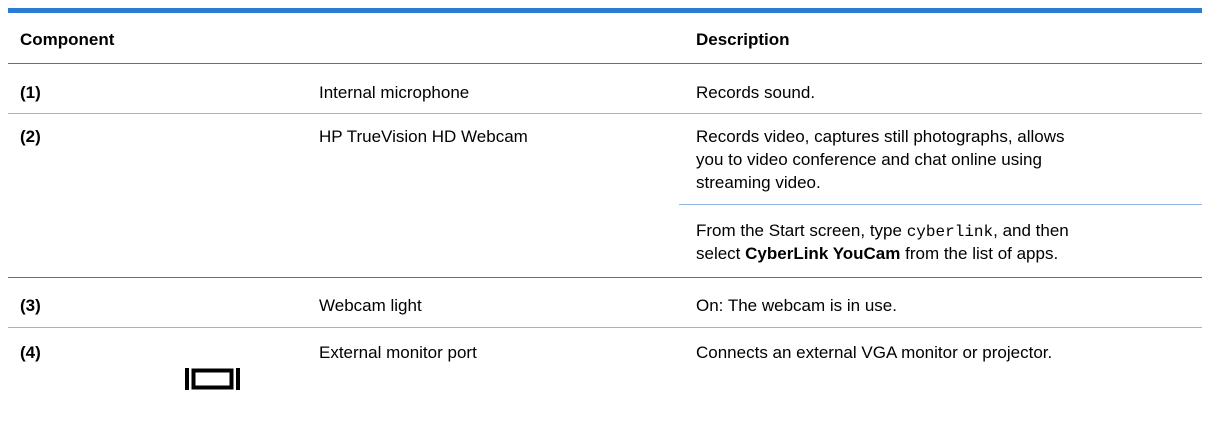 The height and width of the screenshot is (423, 1207). Describe the element at coordinates (67, 39) in the screenshot. I see `header-component: Component` at that location.